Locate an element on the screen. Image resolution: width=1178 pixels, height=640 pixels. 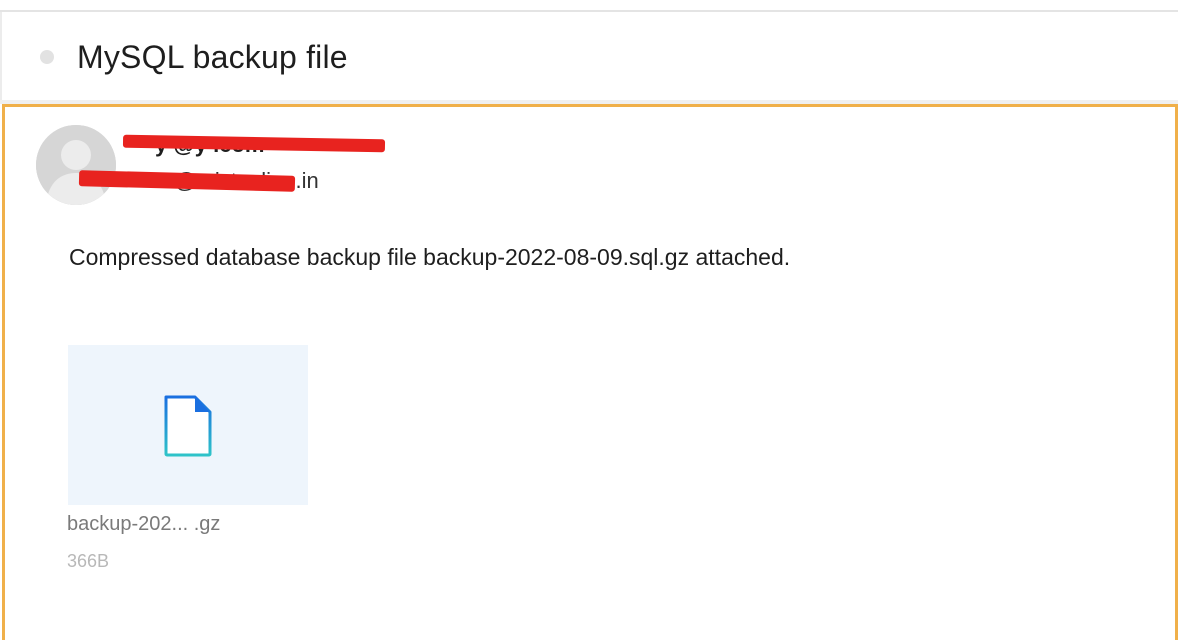
avatar is located at coordinates (76, 165).